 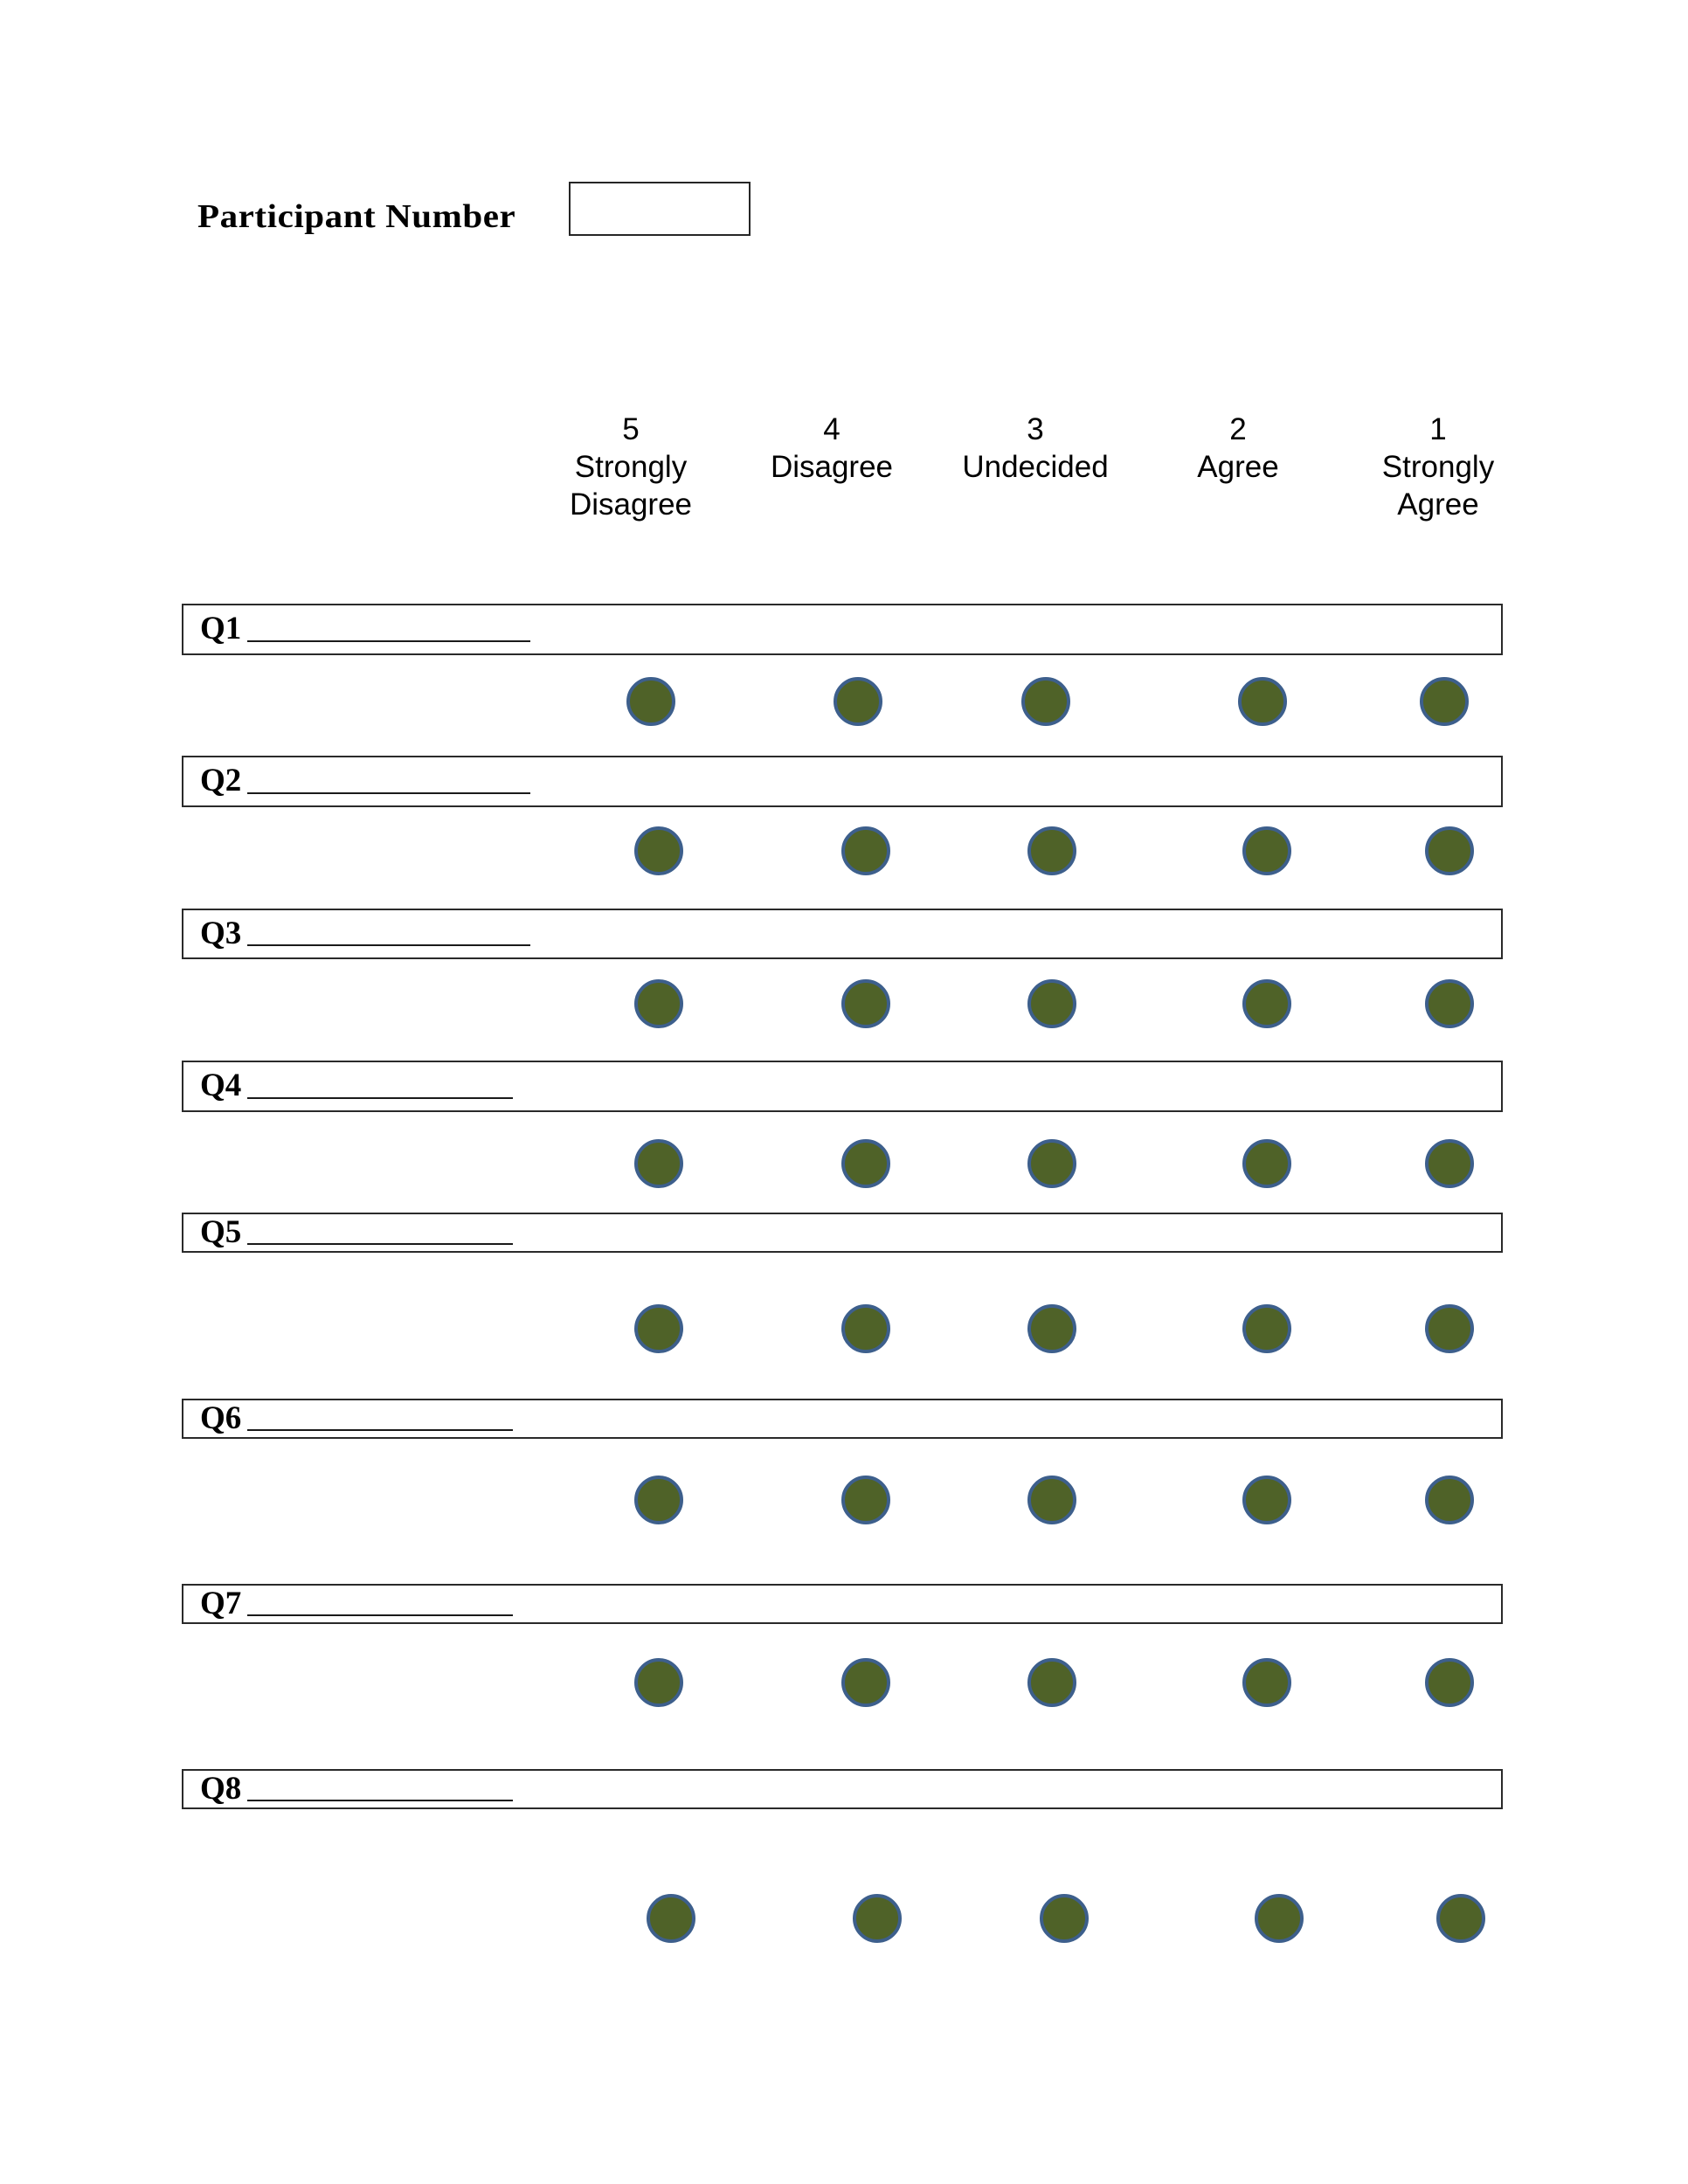 I want to click on participant-number-input, so click(x=660, y=209).